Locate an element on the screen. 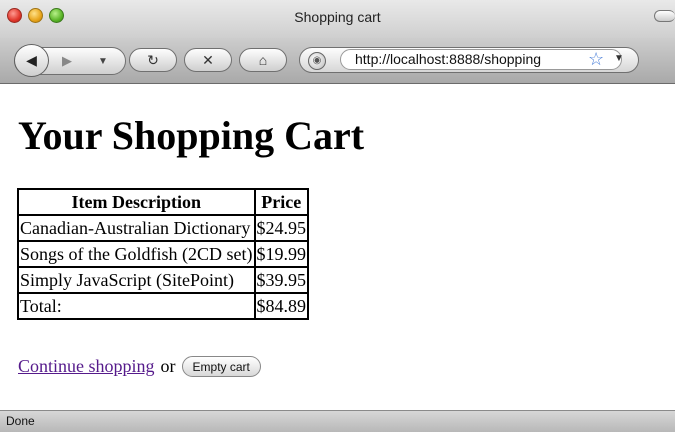 The width and height of the screenshot is (675, 432). history-menu-button: ▼ is located at coordinates (103, 61).